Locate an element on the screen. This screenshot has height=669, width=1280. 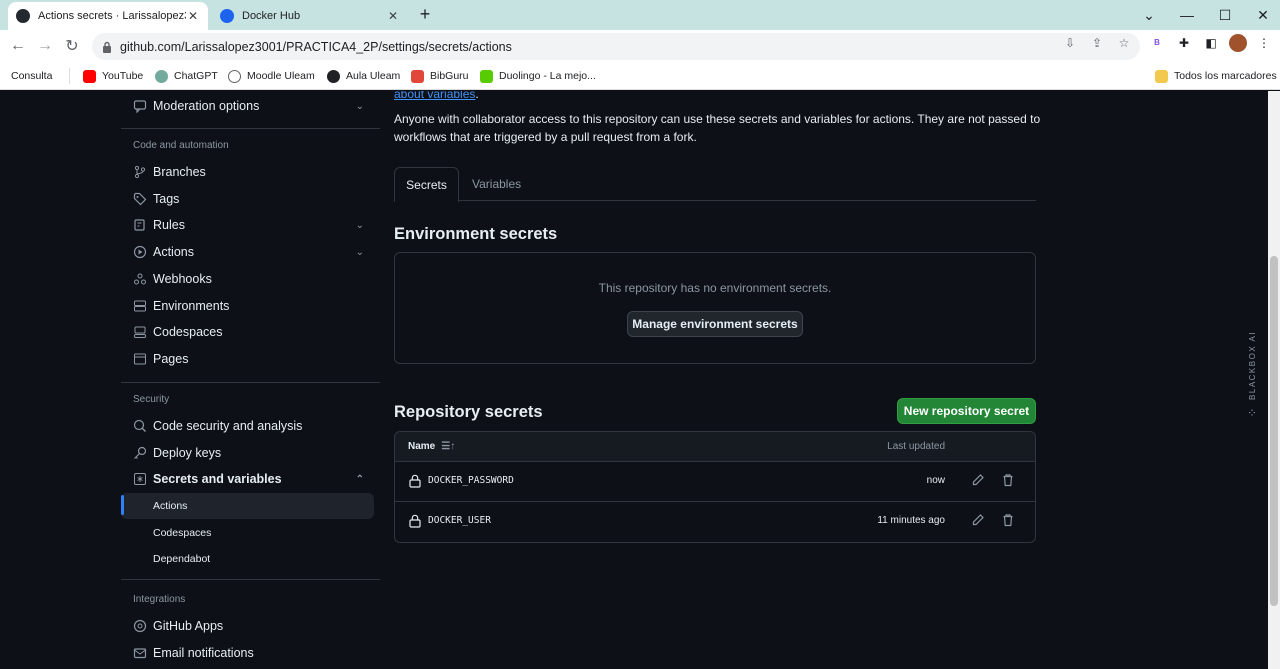
sidebar-subitem-label: Codespaces is located at coordinates (182, 533).